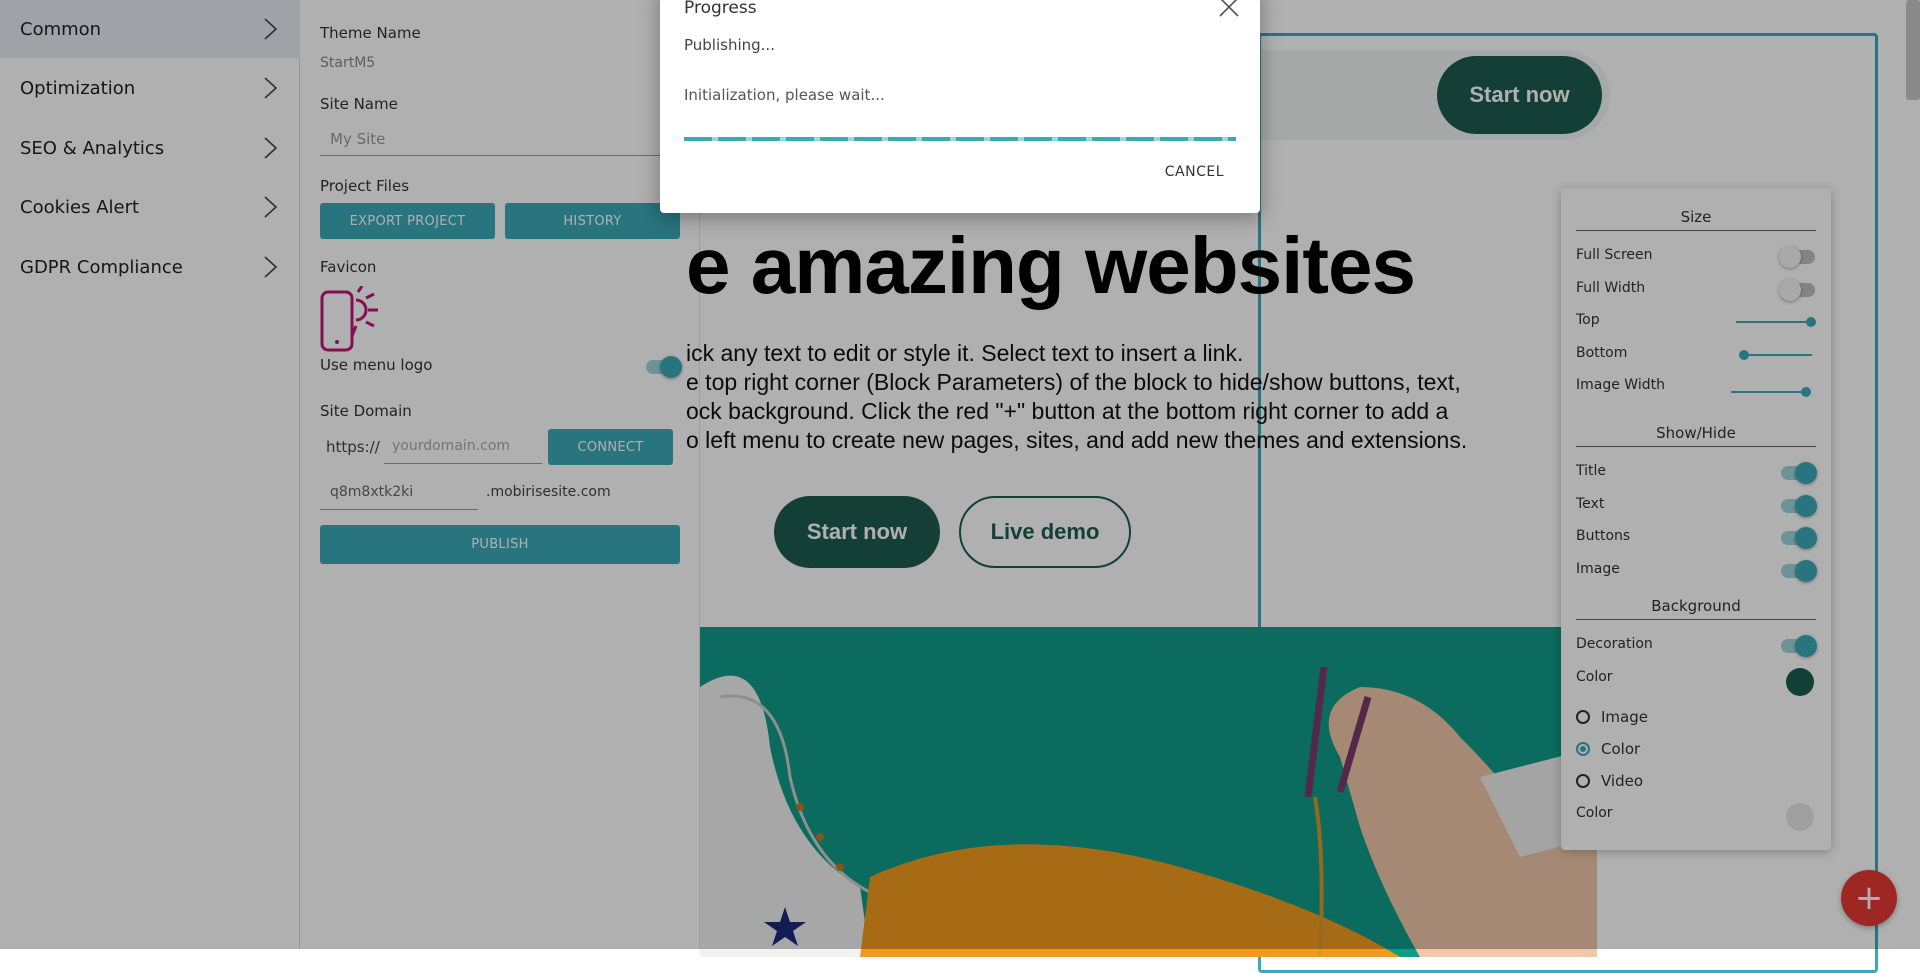 This screenshot has width=1920, height=973. What do you see at coordinates (720, 9) in the screenshot?
I see `dialog-title: Progress` at bounding box center [720, 9].